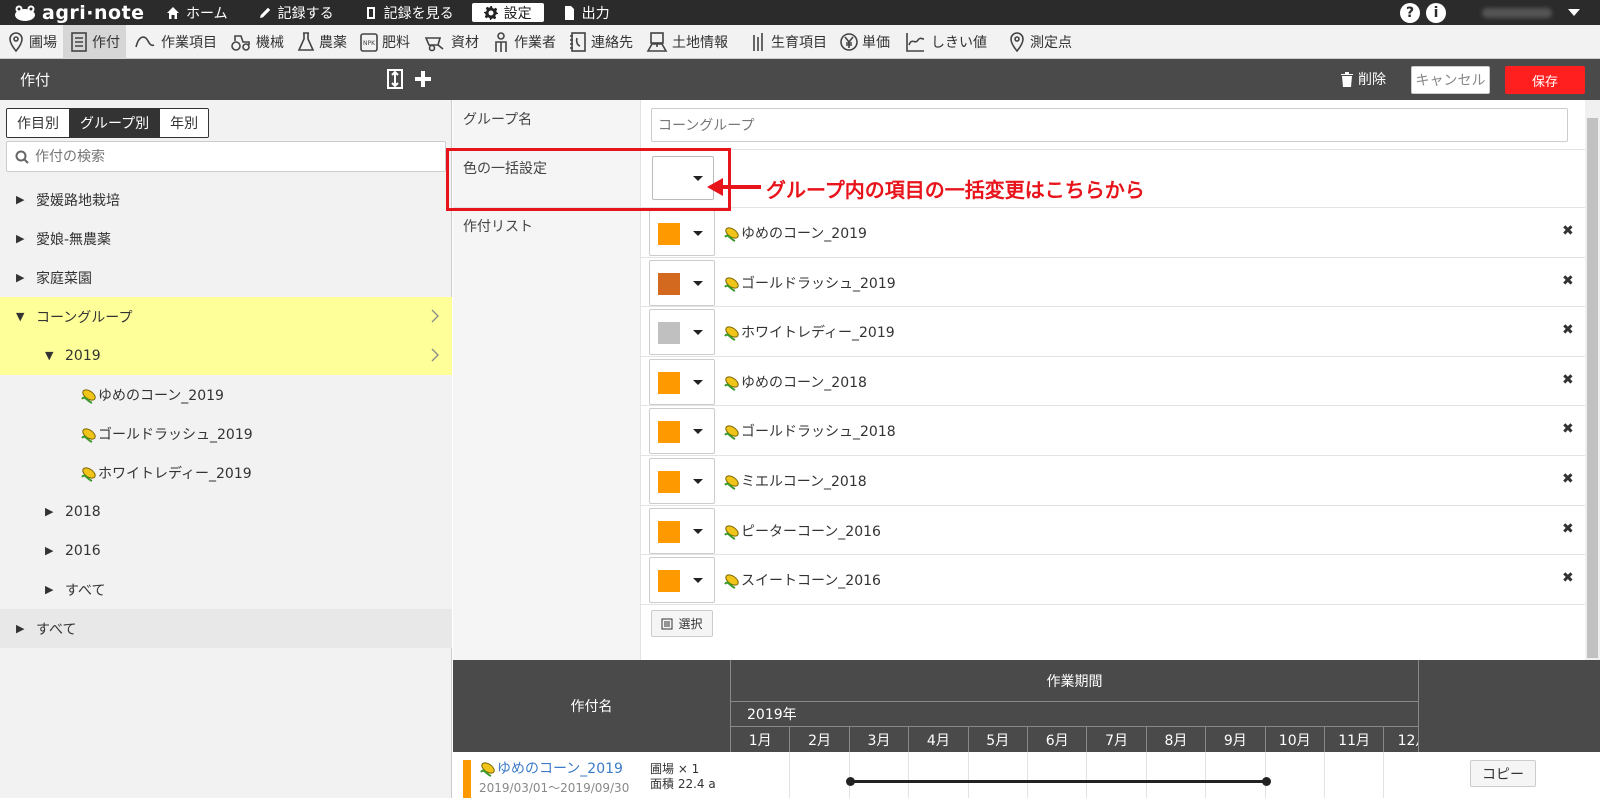 The height and width of the screenshot is (798, 1600). I want to click on crop-list-item-name: スイートコーン_2016, so click(802, 580).